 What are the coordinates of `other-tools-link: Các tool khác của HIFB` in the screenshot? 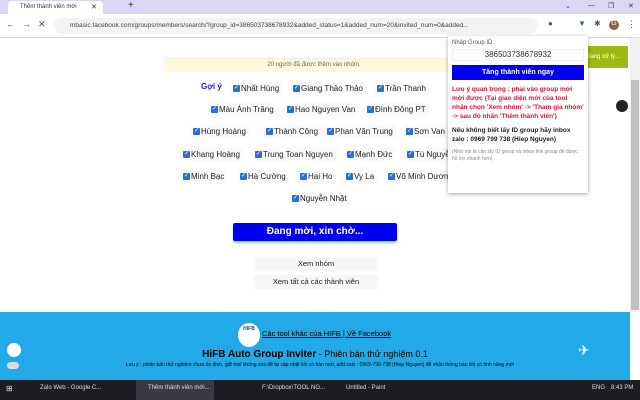 It's located at (301, 333).